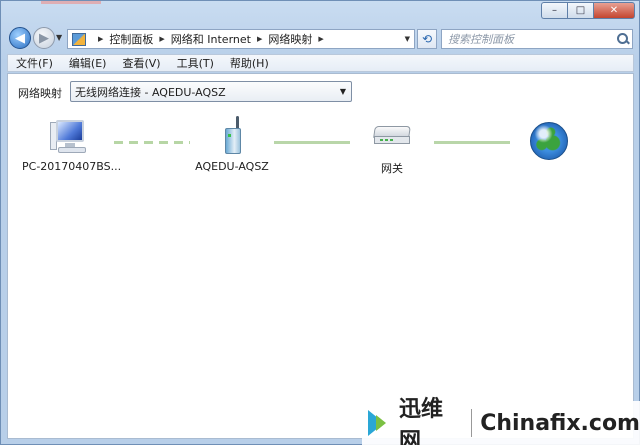 This screenshot has width=640, height=445. I want to click on search-input: 搜索控制面板, so click(537, 39).